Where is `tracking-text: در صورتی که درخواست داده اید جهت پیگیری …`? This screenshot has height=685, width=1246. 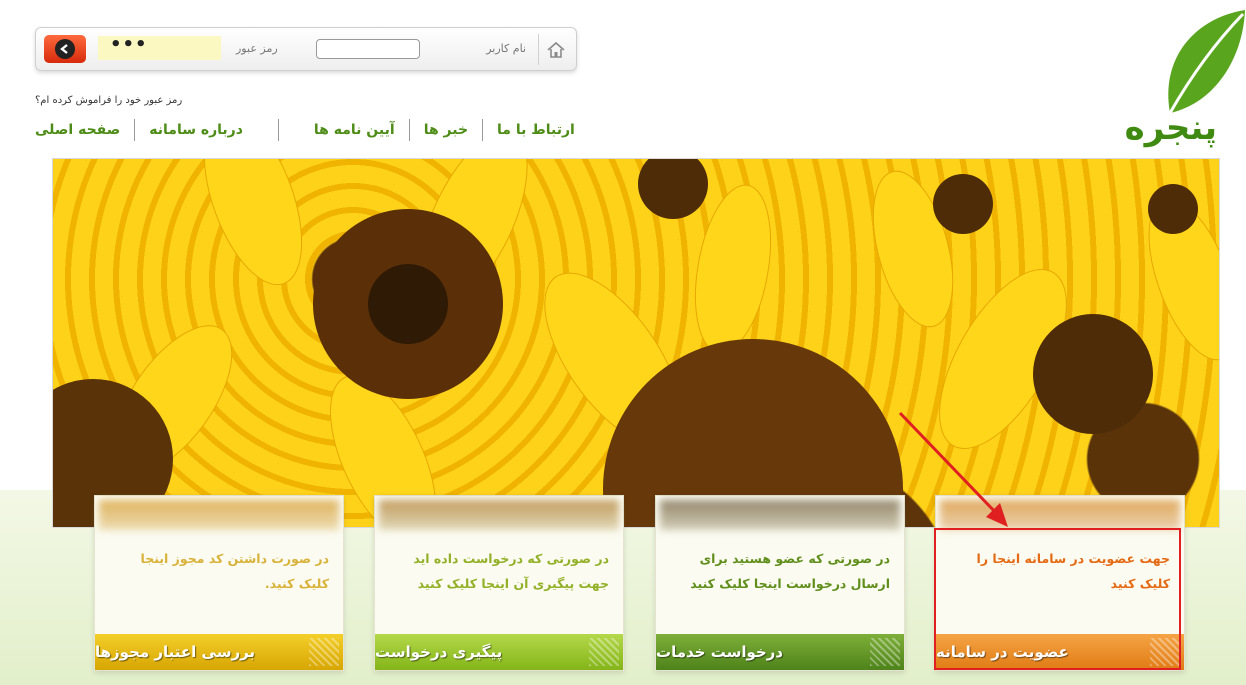 tracking-text: در صورتی که درخواست داده اید جهت پیگیری … is located at coordinates (511, 571).